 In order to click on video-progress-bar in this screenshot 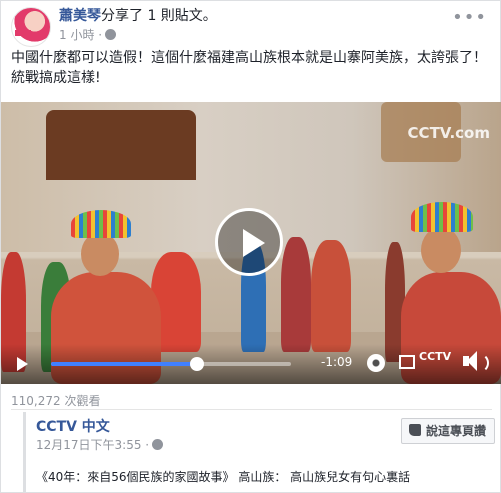, I will do `click(171, 364)`.